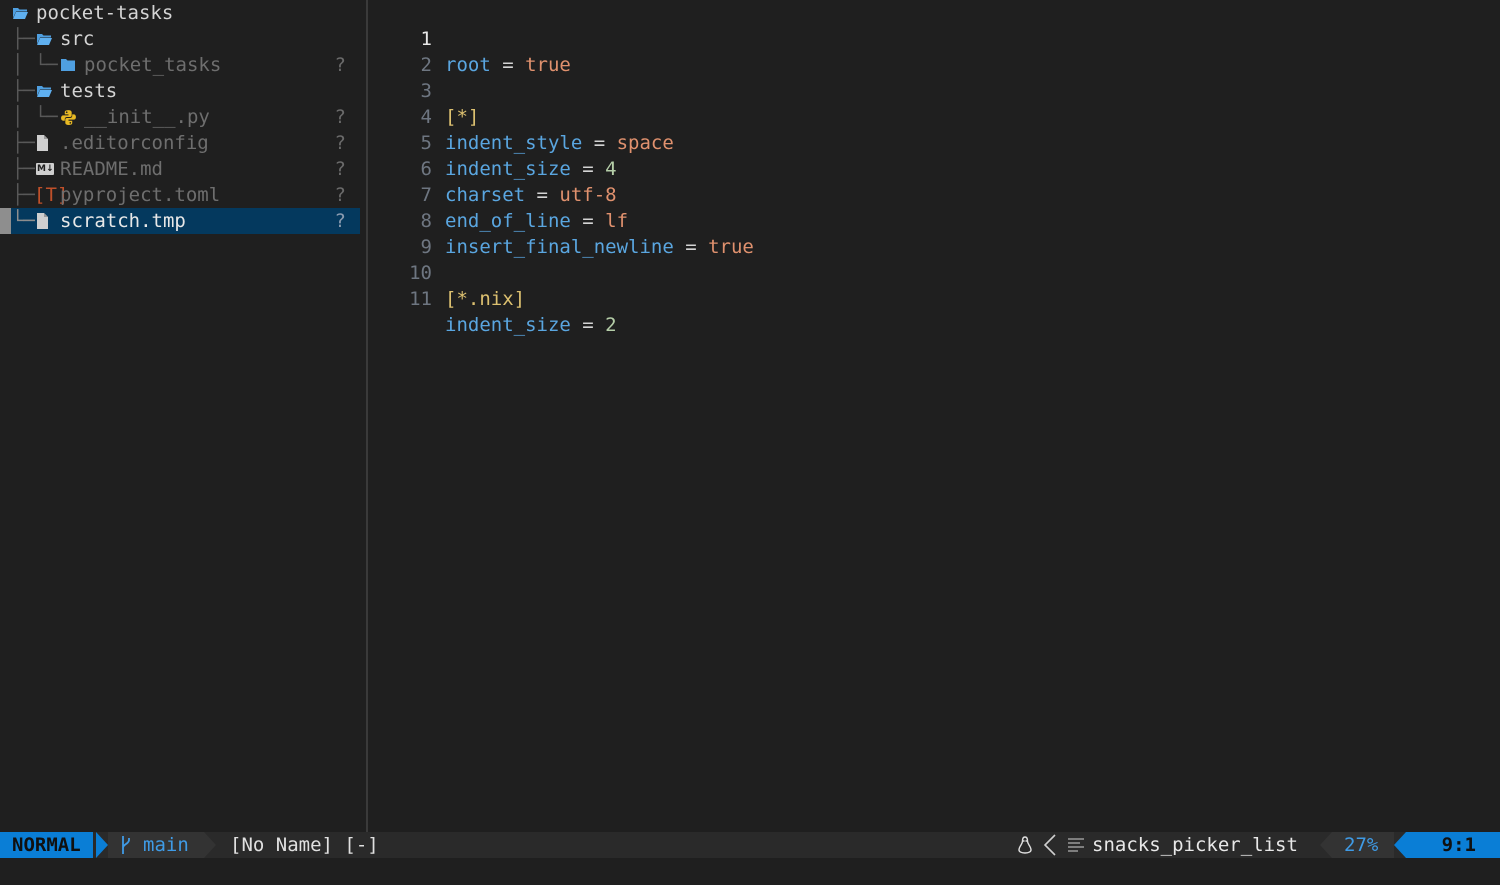  Describe the element at coordinates (180, 39) in the screenshot. I see `tree-item-src: ├─ src` at that location.